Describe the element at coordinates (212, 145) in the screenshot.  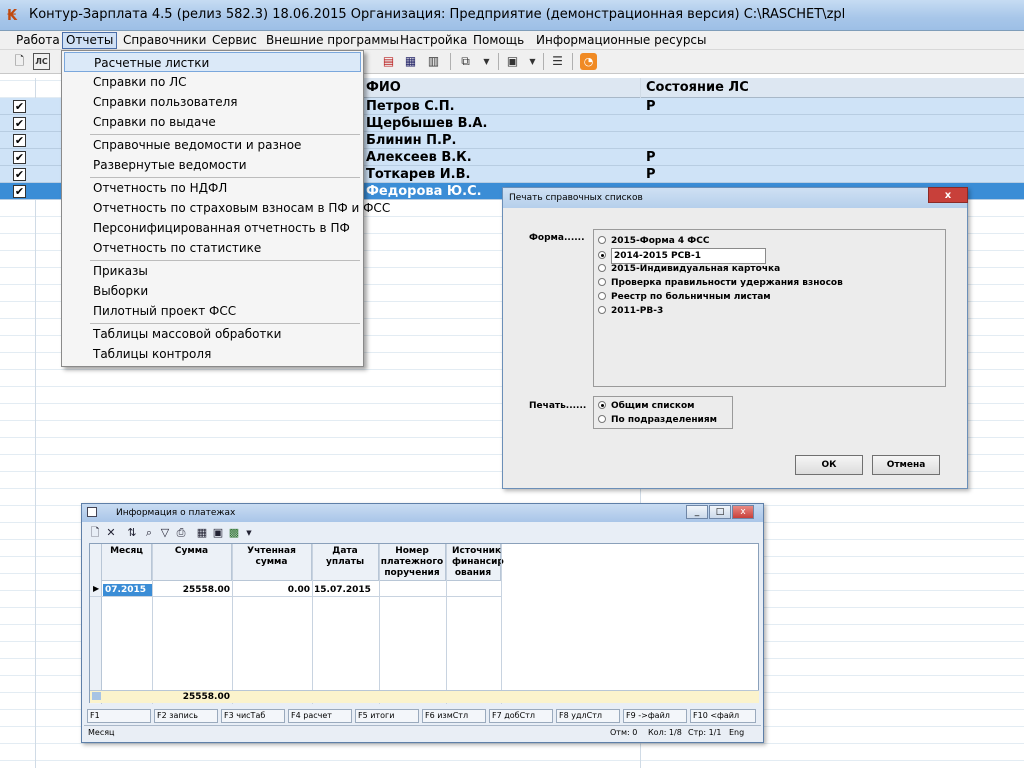
I see `menu-item-reference-sheets: Справочные ведомости и разное` at that location.